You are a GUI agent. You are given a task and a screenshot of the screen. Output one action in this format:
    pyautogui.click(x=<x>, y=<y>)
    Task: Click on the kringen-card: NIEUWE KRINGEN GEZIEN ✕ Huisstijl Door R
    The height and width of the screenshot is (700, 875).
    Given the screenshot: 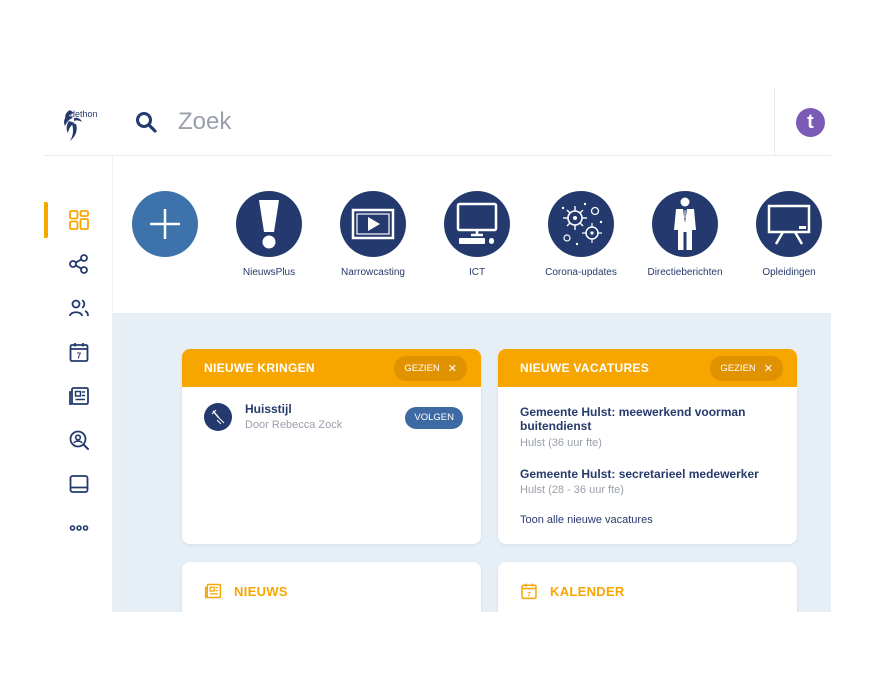 What is the action you would take?
    pyautogui.click(x=331, y=446)
    